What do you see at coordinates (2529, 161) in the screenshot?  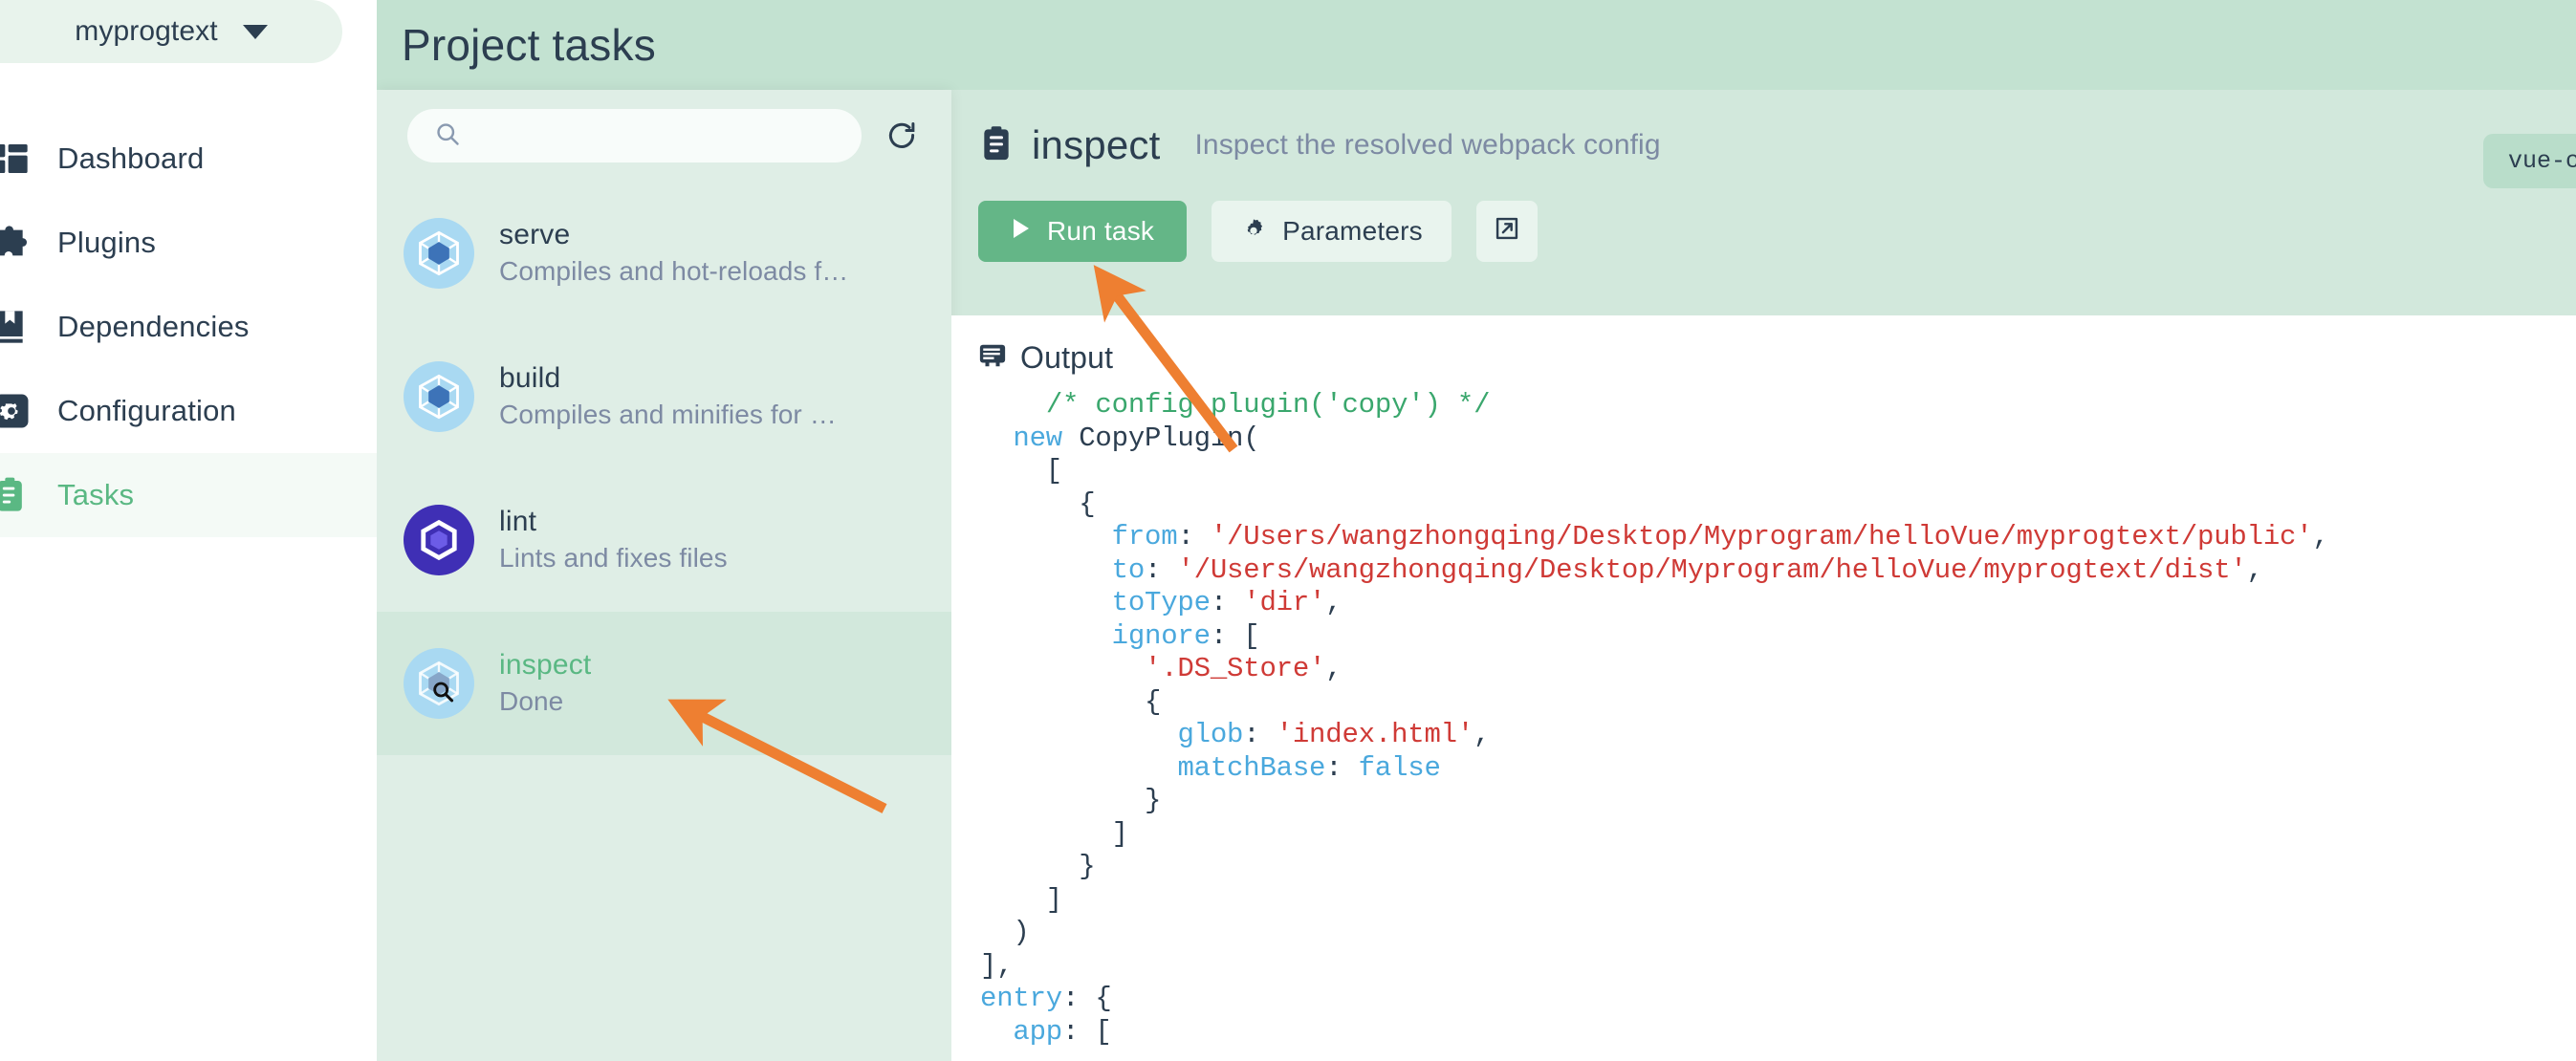 I see `vue-cli-version-badge: vue-c` at bounding box center [2529, 161].